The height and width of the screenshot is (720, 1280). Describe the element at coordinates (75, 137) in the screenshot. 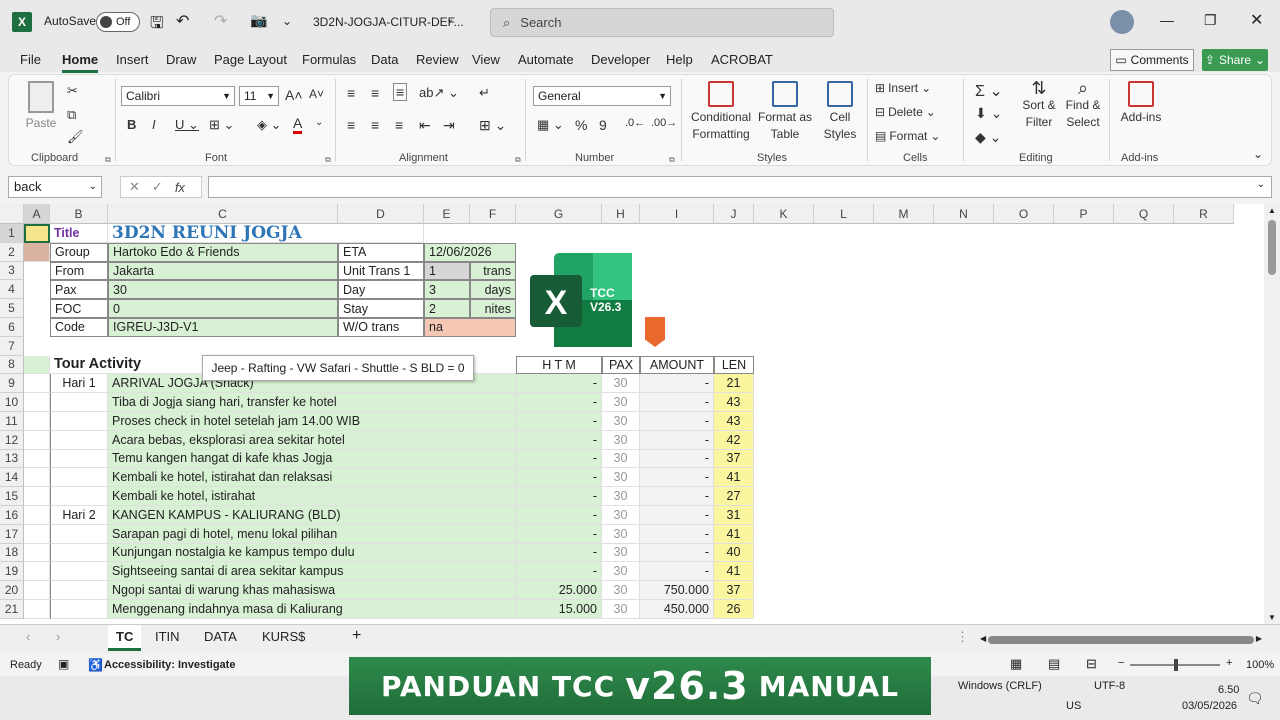

I see `format-painter-icon: 🖌` at that location.